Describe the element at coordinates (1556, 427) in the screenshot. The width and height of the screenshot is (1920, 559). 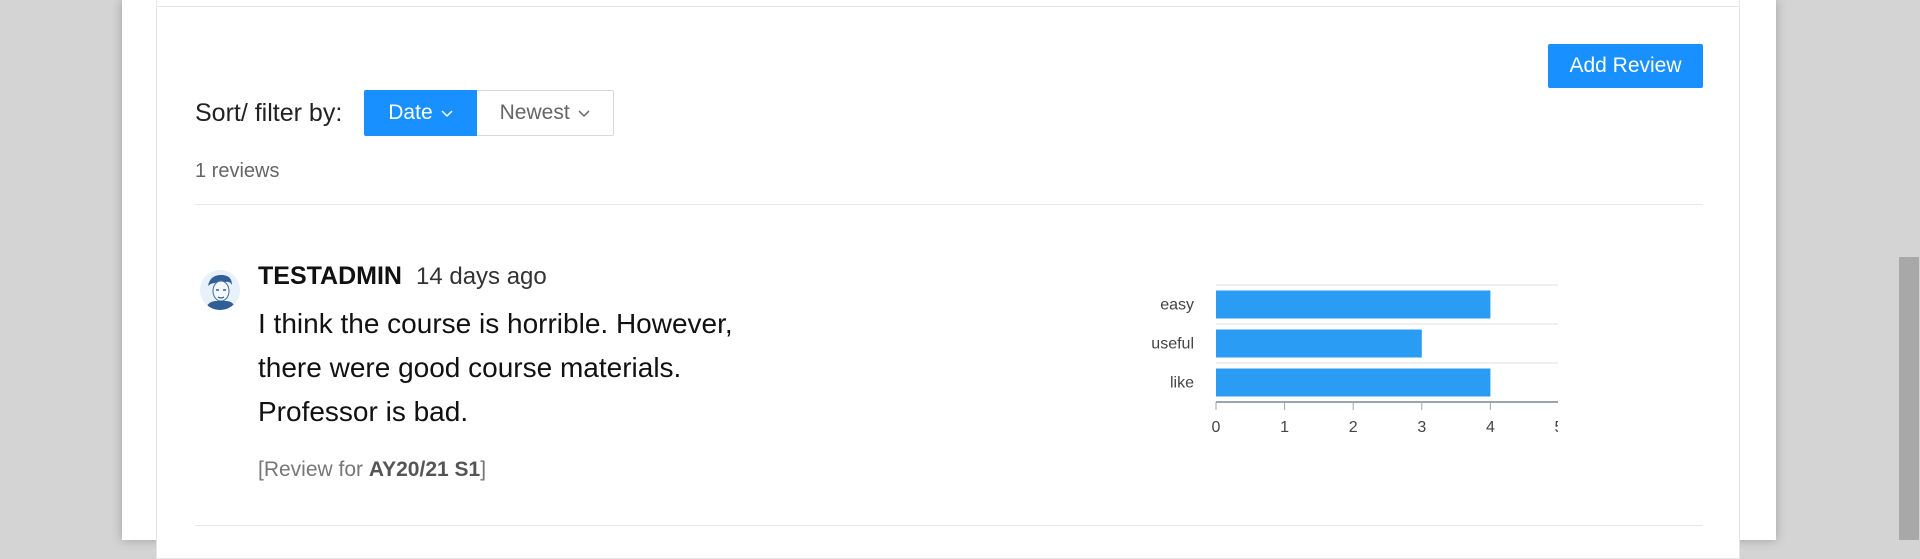
I see `x-tick-label: 5` at that location.